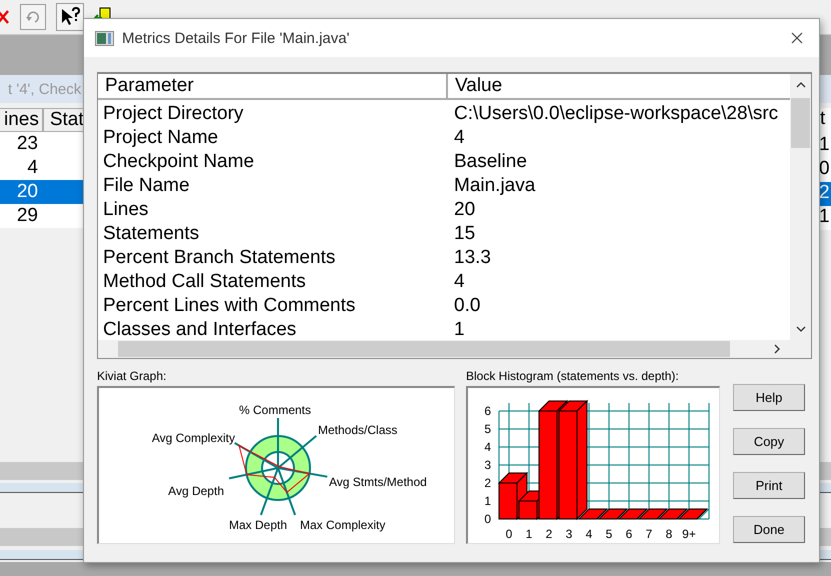 The image size is (831, 576). Describe the element at coordinates (769, 485) in the screenshot. I see `dialog-button: Print` at that location.